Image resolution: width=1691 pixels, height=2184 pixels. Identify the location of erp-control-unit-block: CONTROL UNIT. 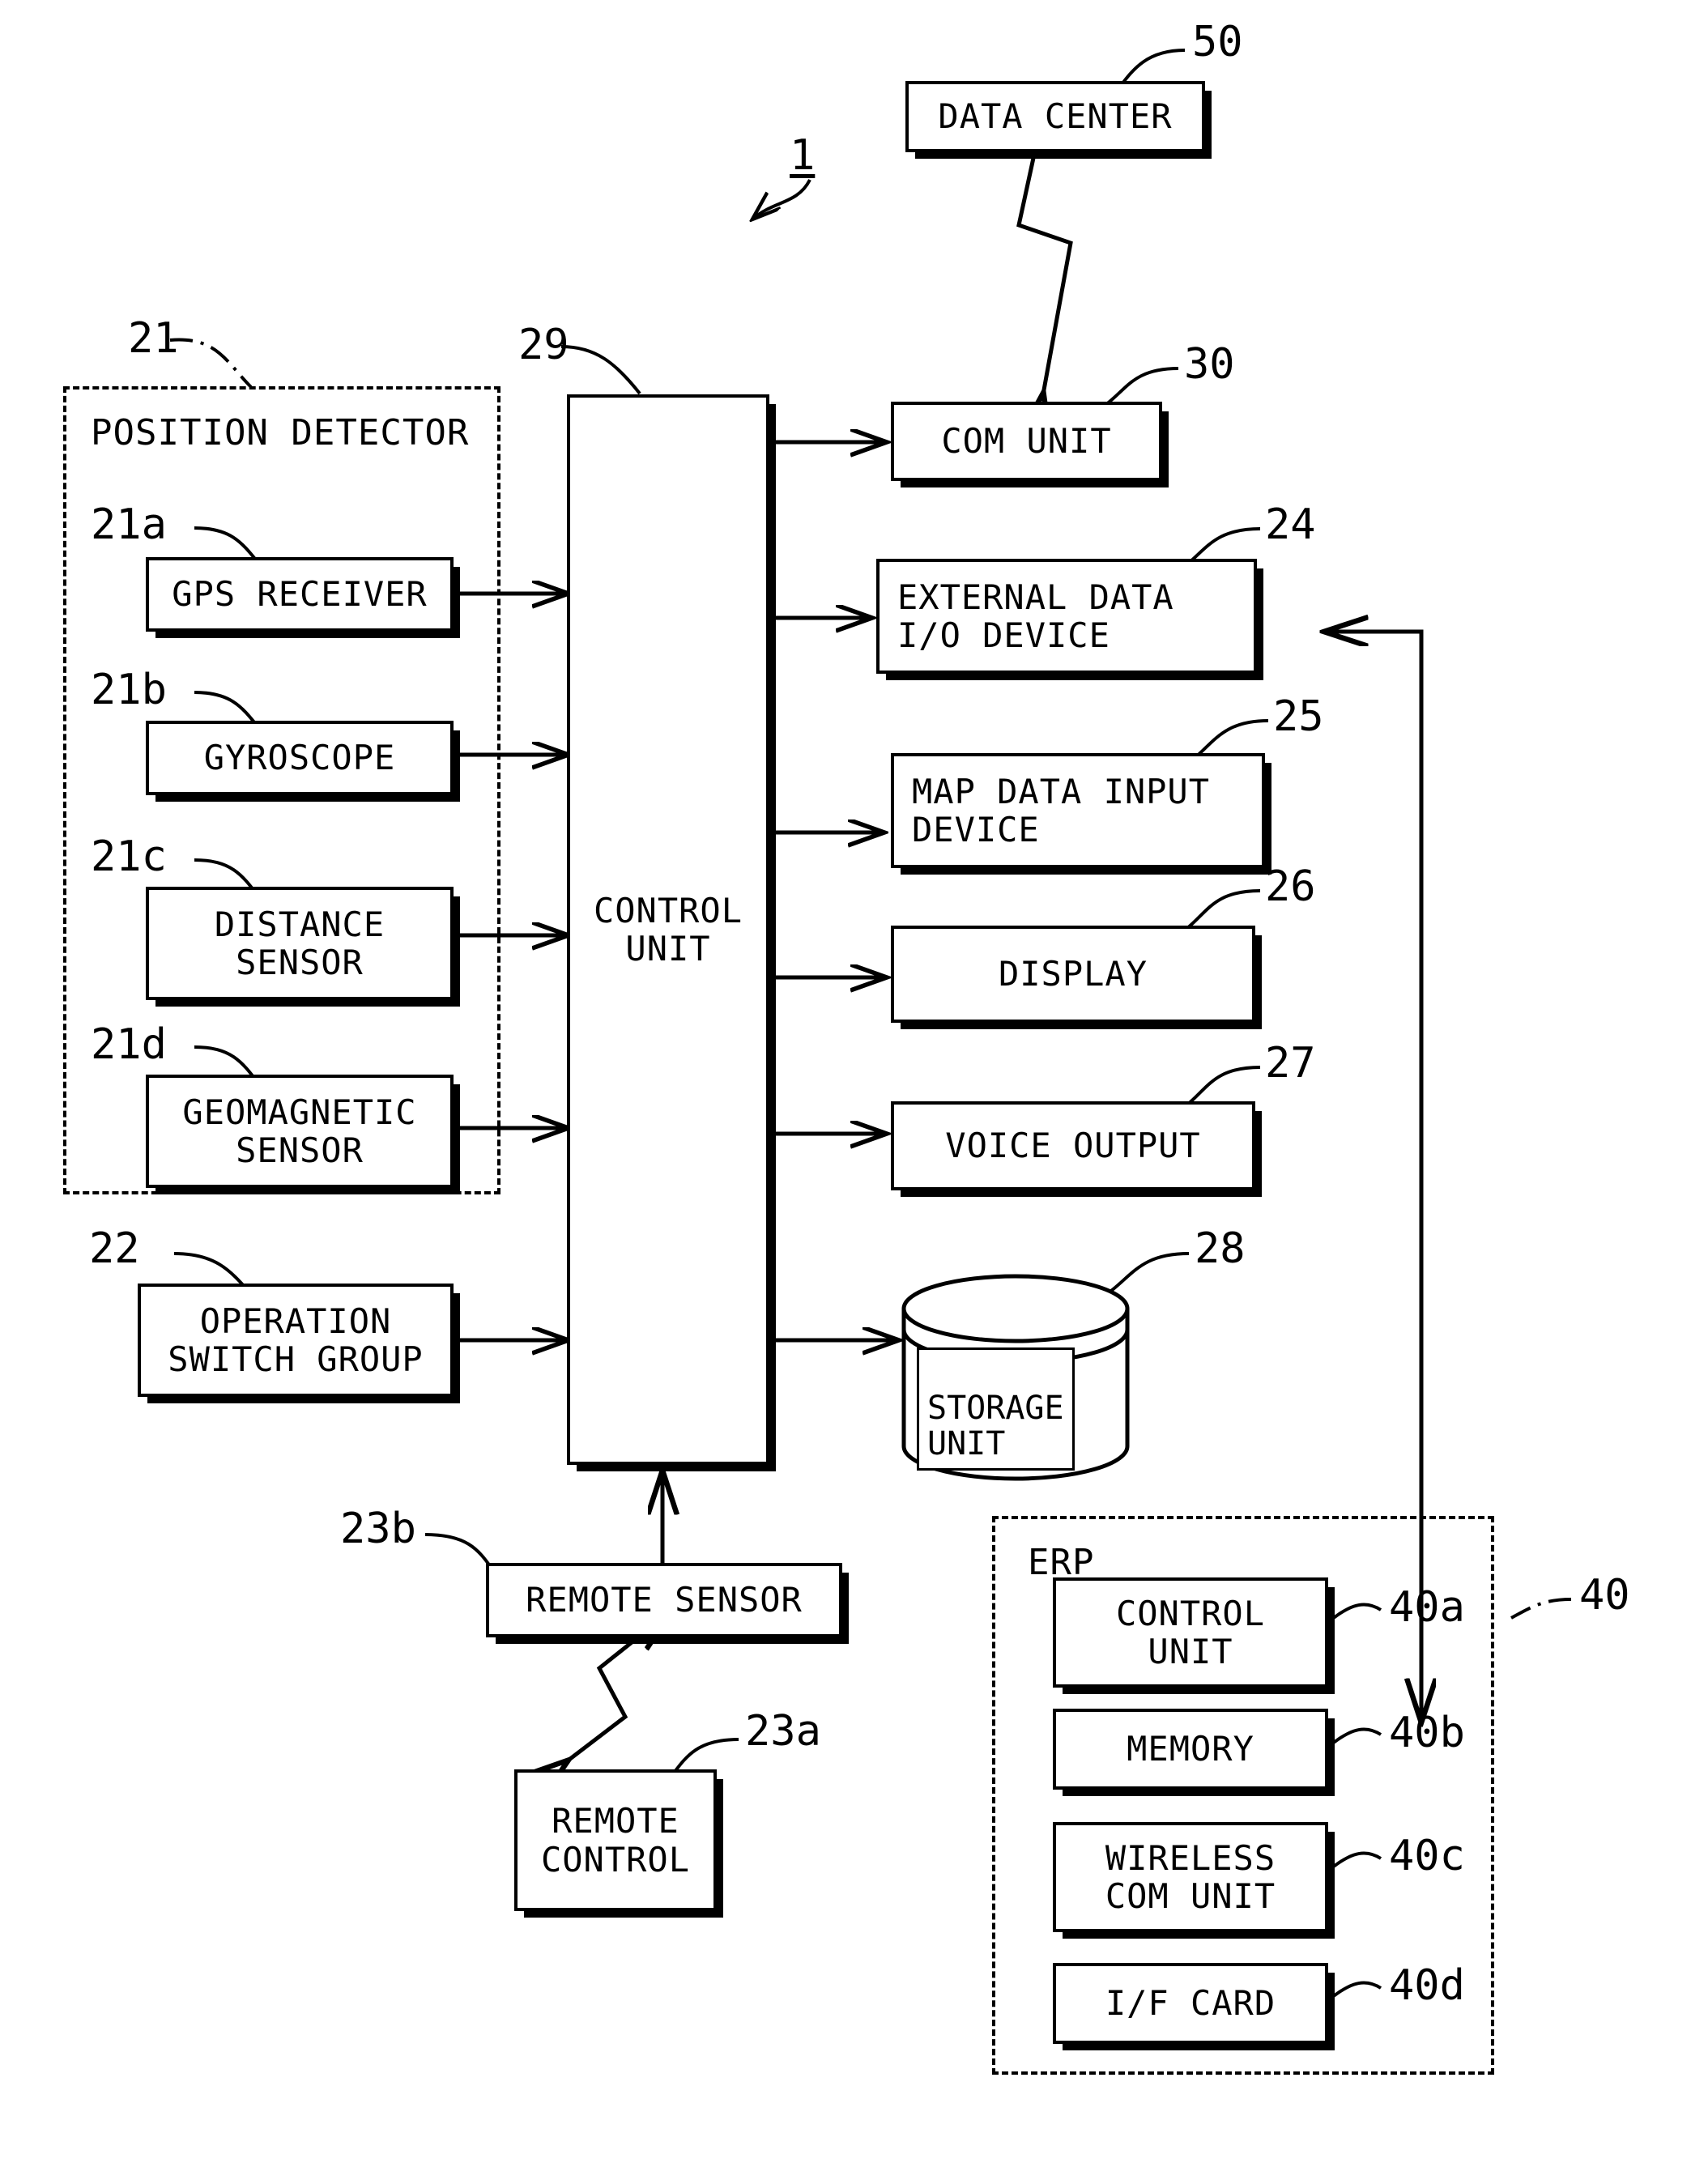
(1190, 1632).